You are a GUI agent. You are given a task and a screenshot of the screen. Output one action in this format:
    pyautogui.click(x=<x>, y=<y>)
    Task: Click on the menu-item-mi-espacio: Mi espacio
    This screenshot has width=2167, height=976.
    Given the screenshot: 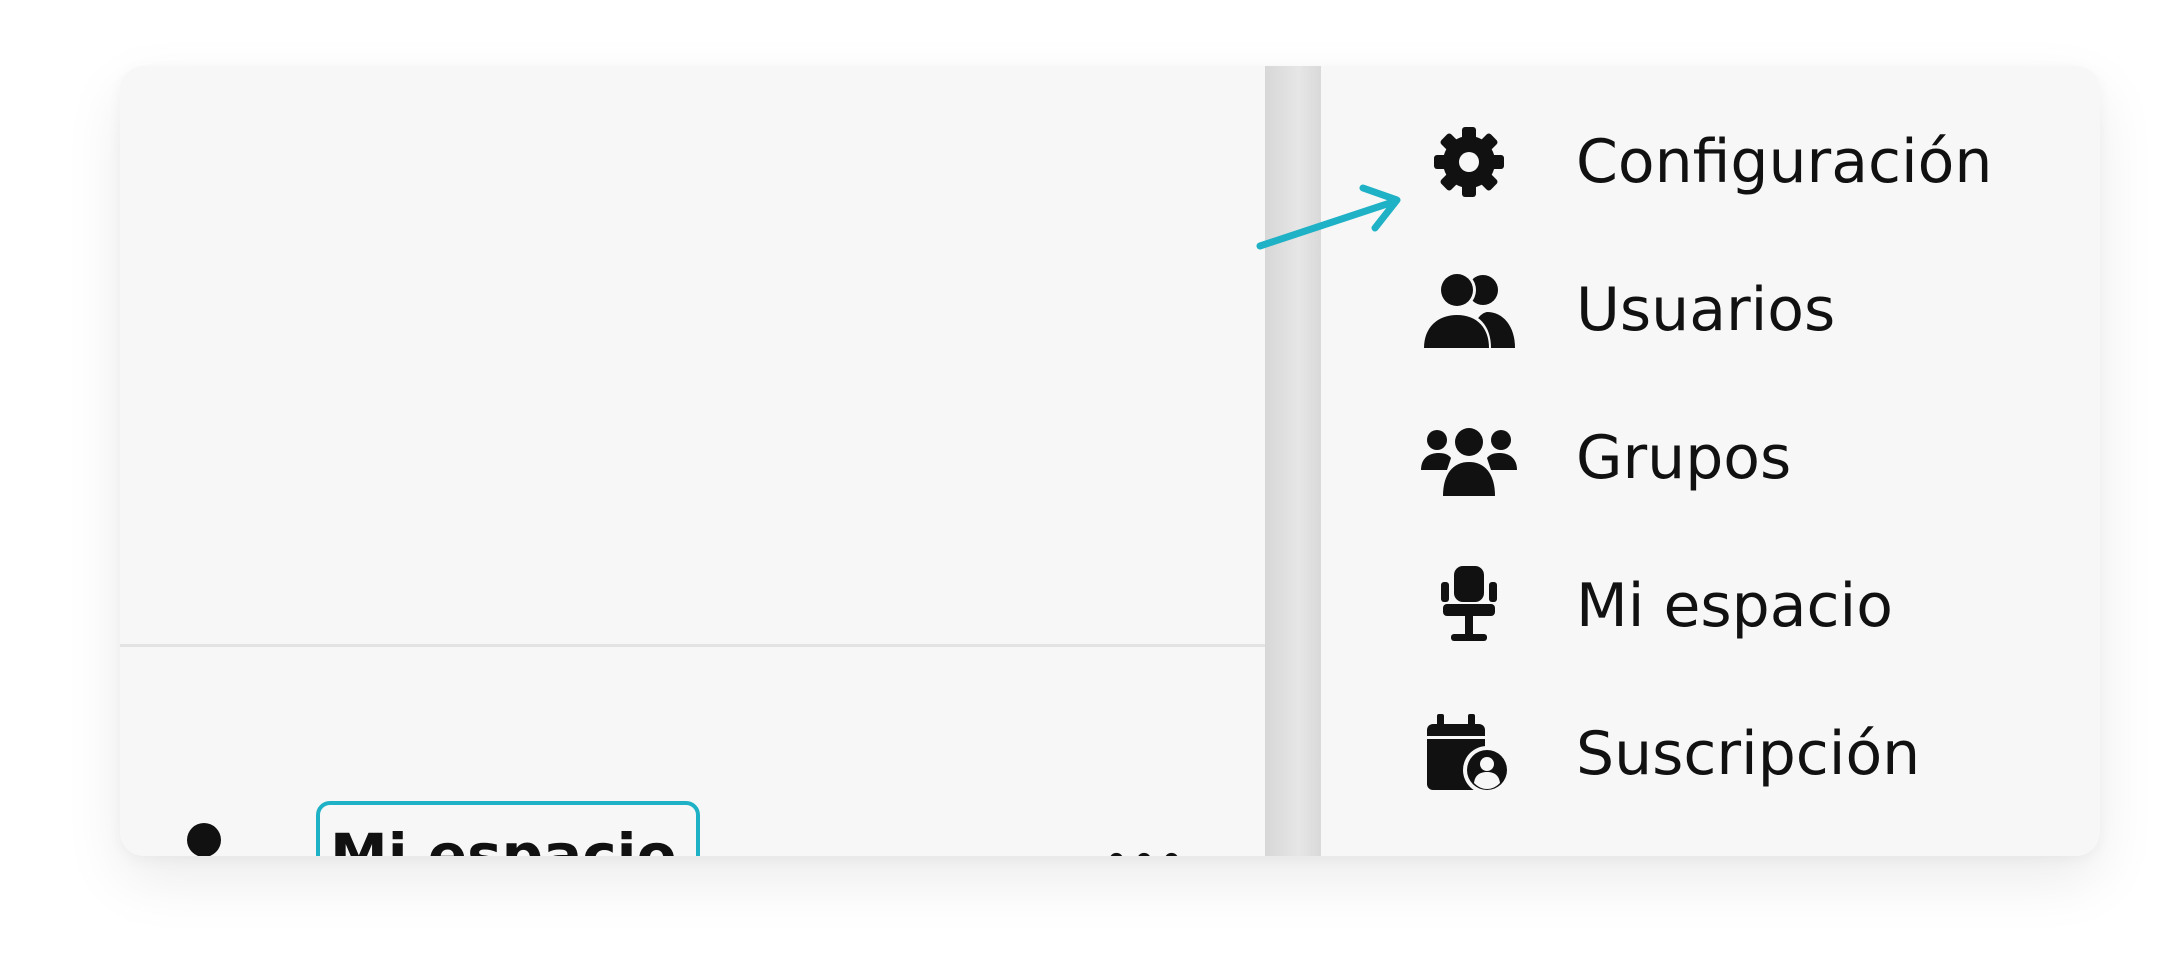 What is the action you would take?
    pyautogui.click(x=1710, y=606)
    